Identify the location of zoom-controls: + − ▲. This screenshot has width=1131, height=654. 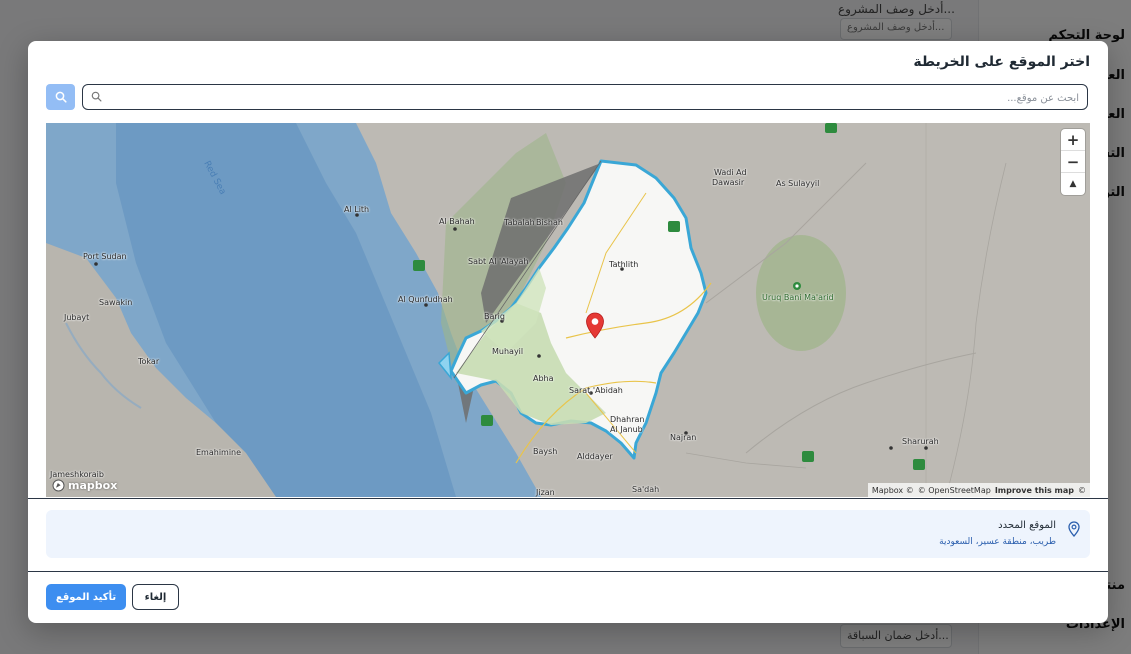
(1073, 162).